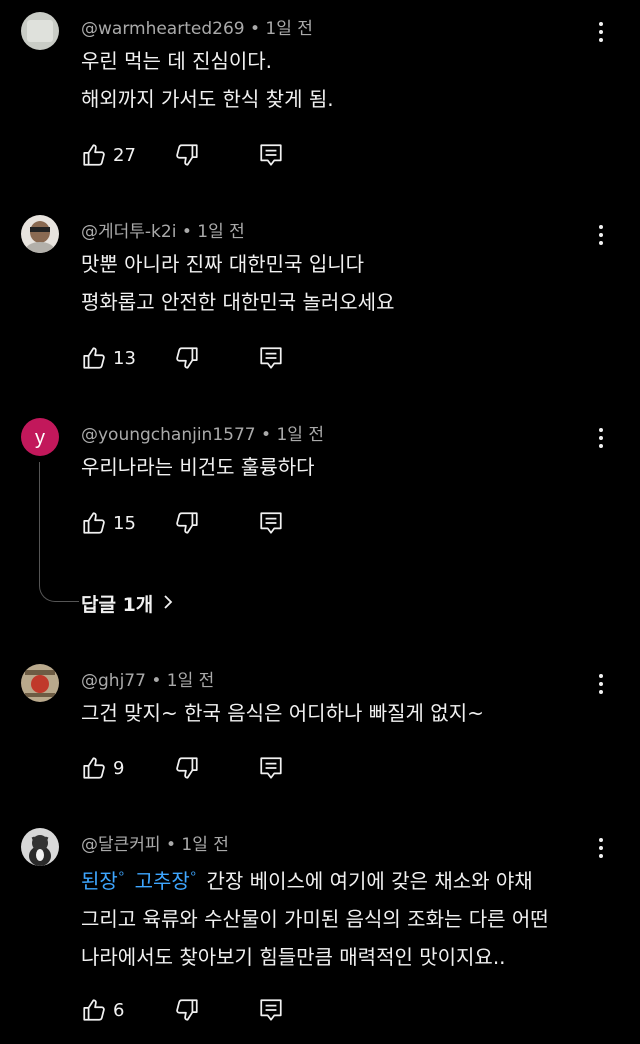 The image size is (640, 1044). What do you see at coordinates (237, 283) in the screenshot?
I see `comment-text: 맛뿐 아니라 진짜 대한민국 입니다 평화롭고 안전한 대한민국 놀러오세요` at bounding box center [237, 283].